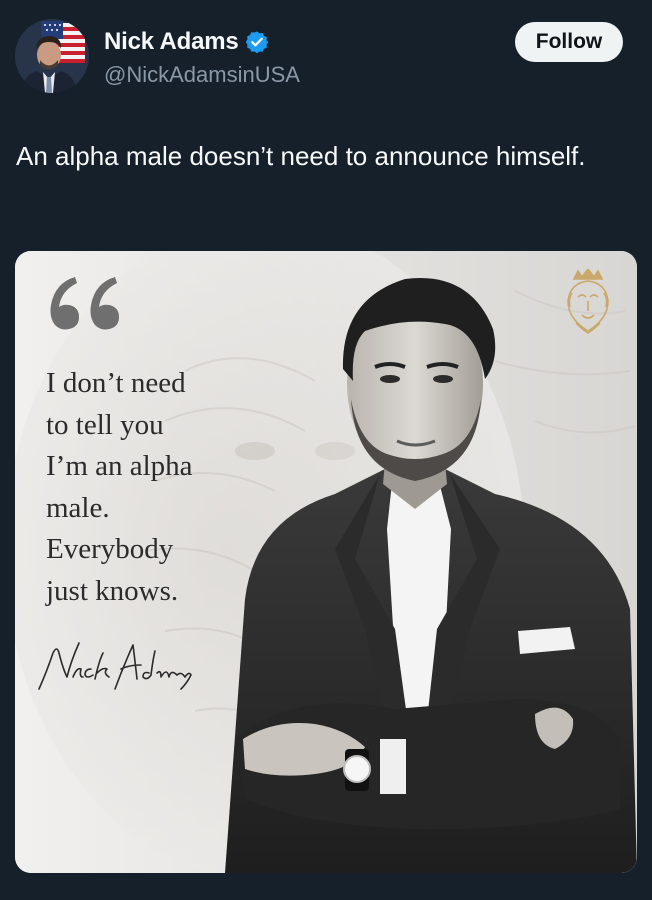  I want to click on avatar-image, so click(52, 56).